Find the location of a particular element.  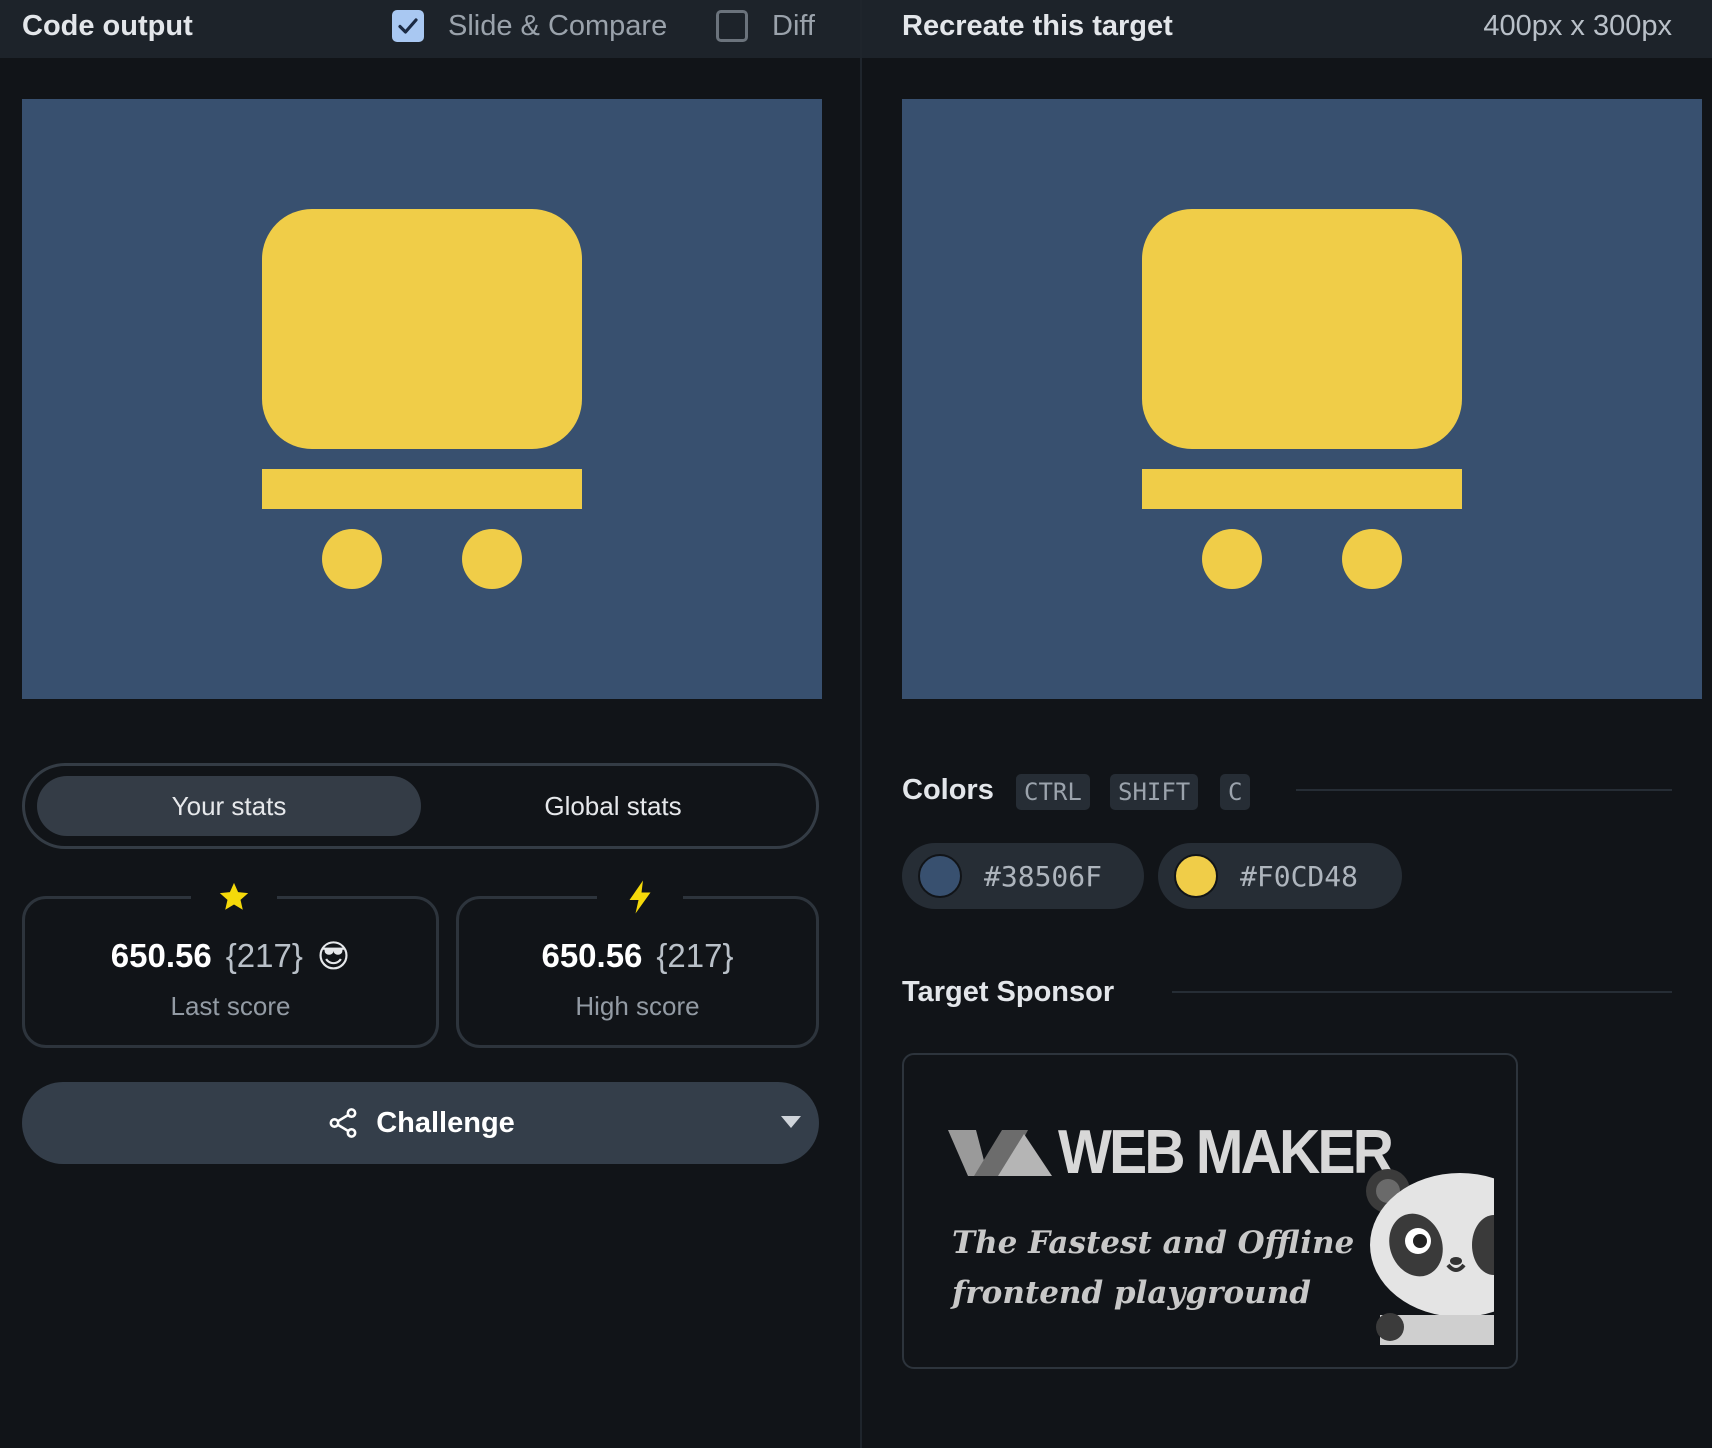

color-code-1: #38506F is located at coordinates (1043, 876).